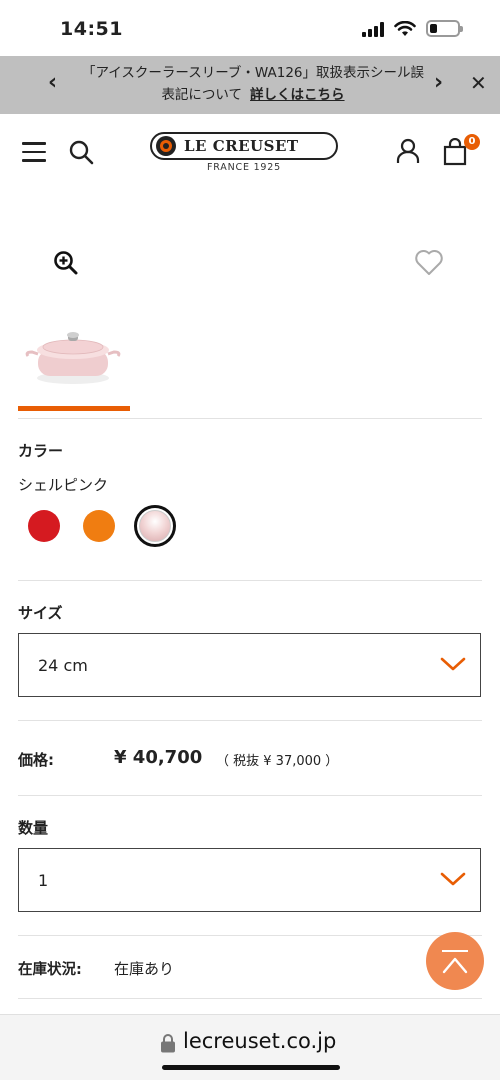  What do you see at coordinates (433, 28) in the screenshot?
I see `battery-level` at bounding box center [433, 28].